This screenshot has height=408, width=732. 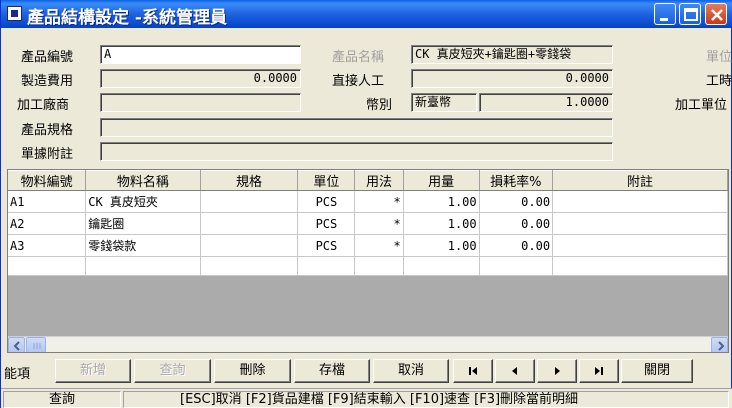 What do you see at coordinates (17, 374) in the screenshot?
I see `function-label: 能項` at bounding box center [17, 374].